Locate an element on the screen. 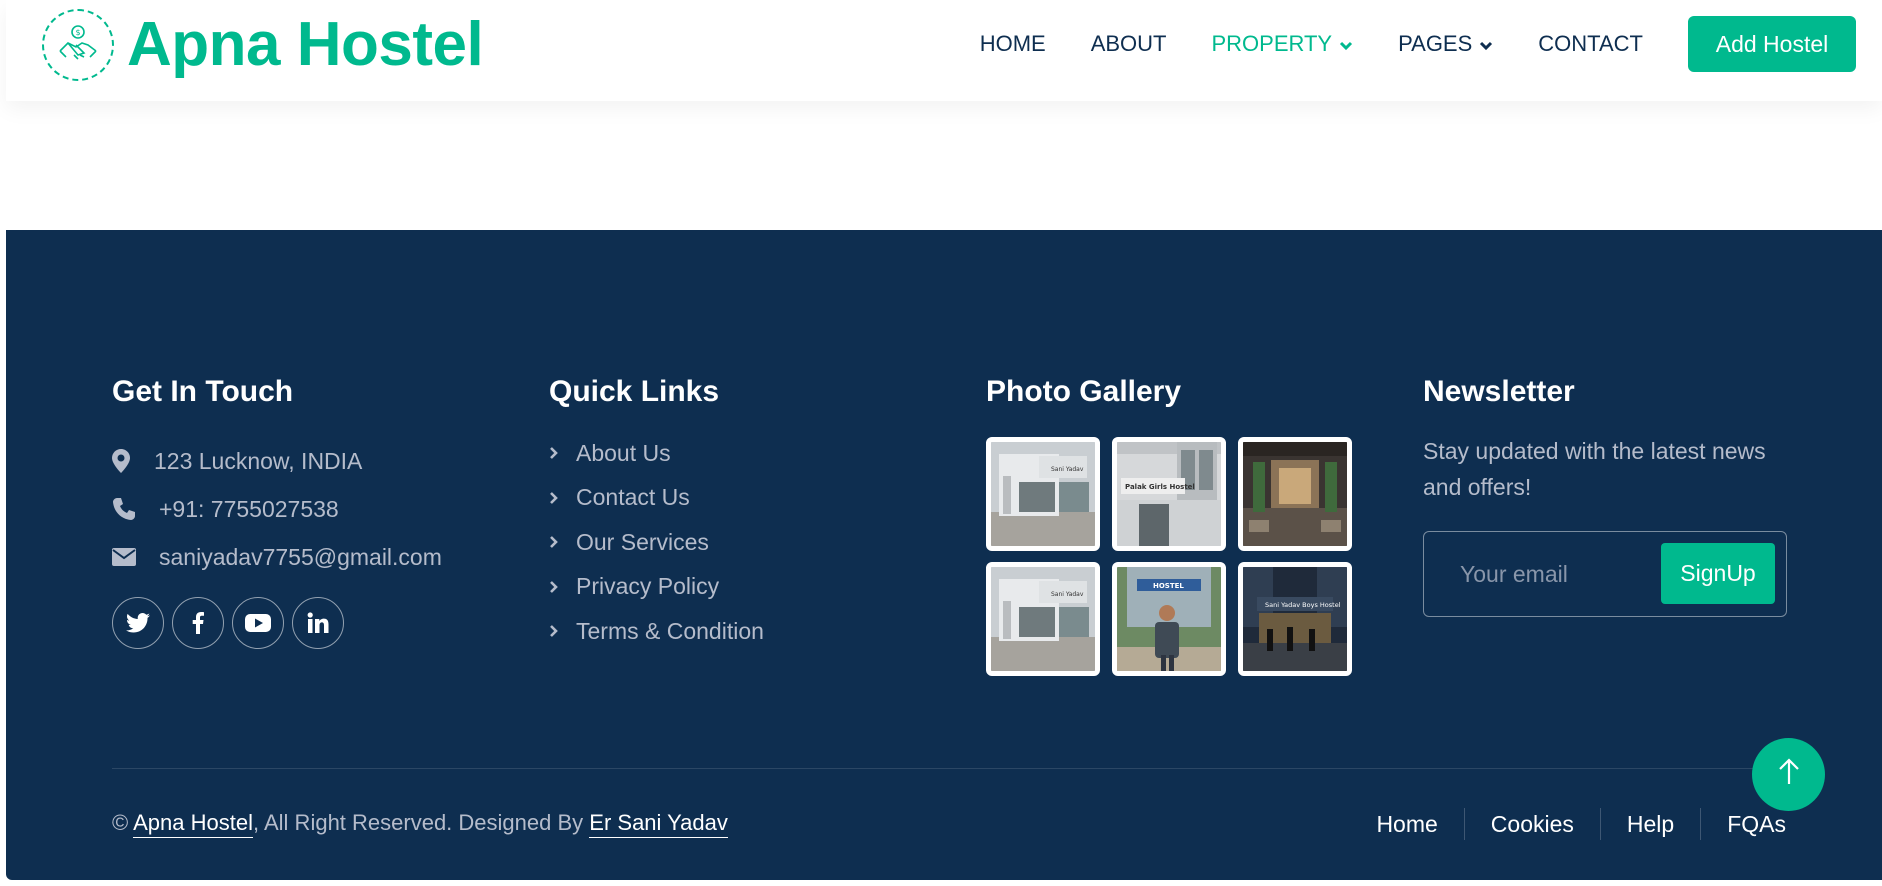  add-hostel-button: Add Hostel is located at coordinates (1772, 44).